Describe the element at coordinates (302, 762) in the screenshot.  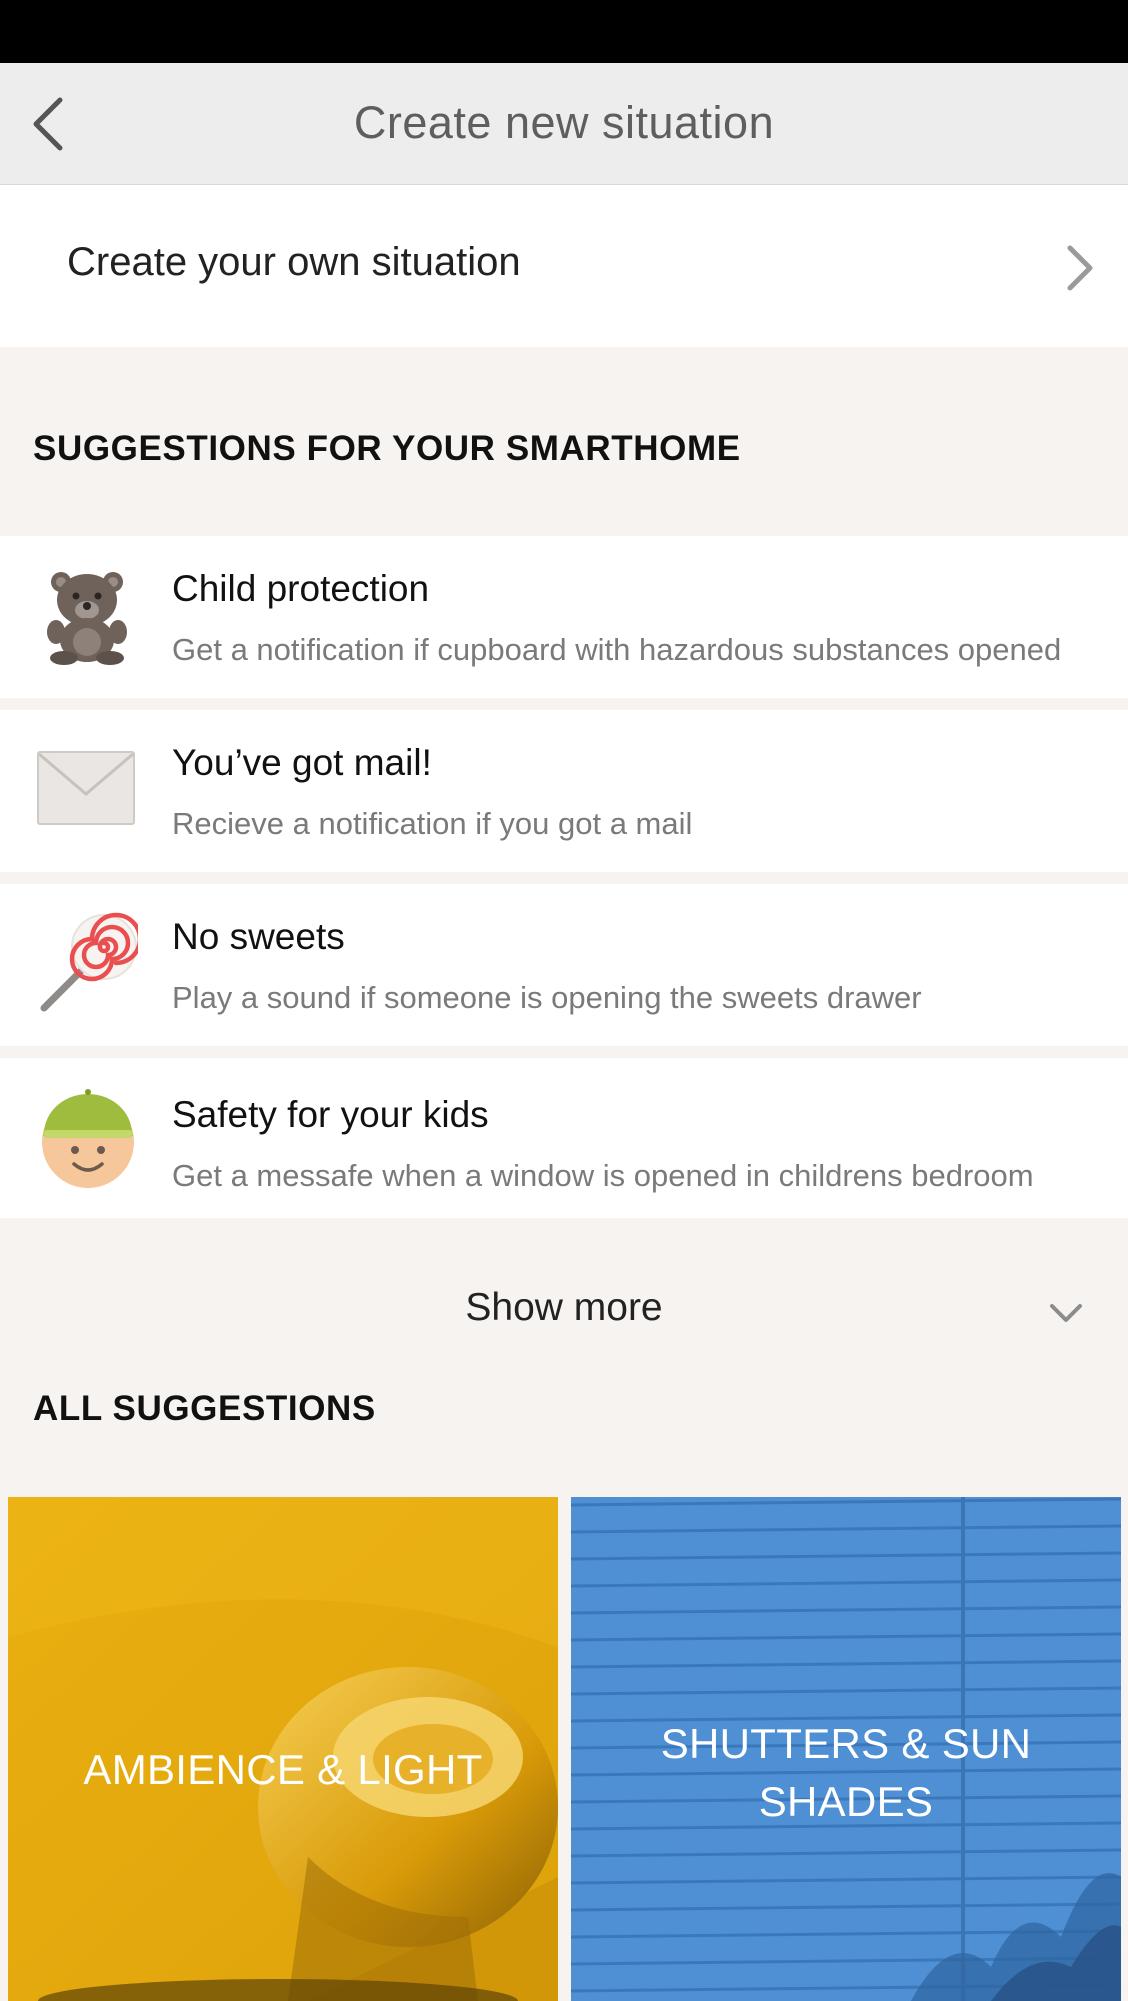
I see `suggestion-title: You’ve got mail!` at that location.